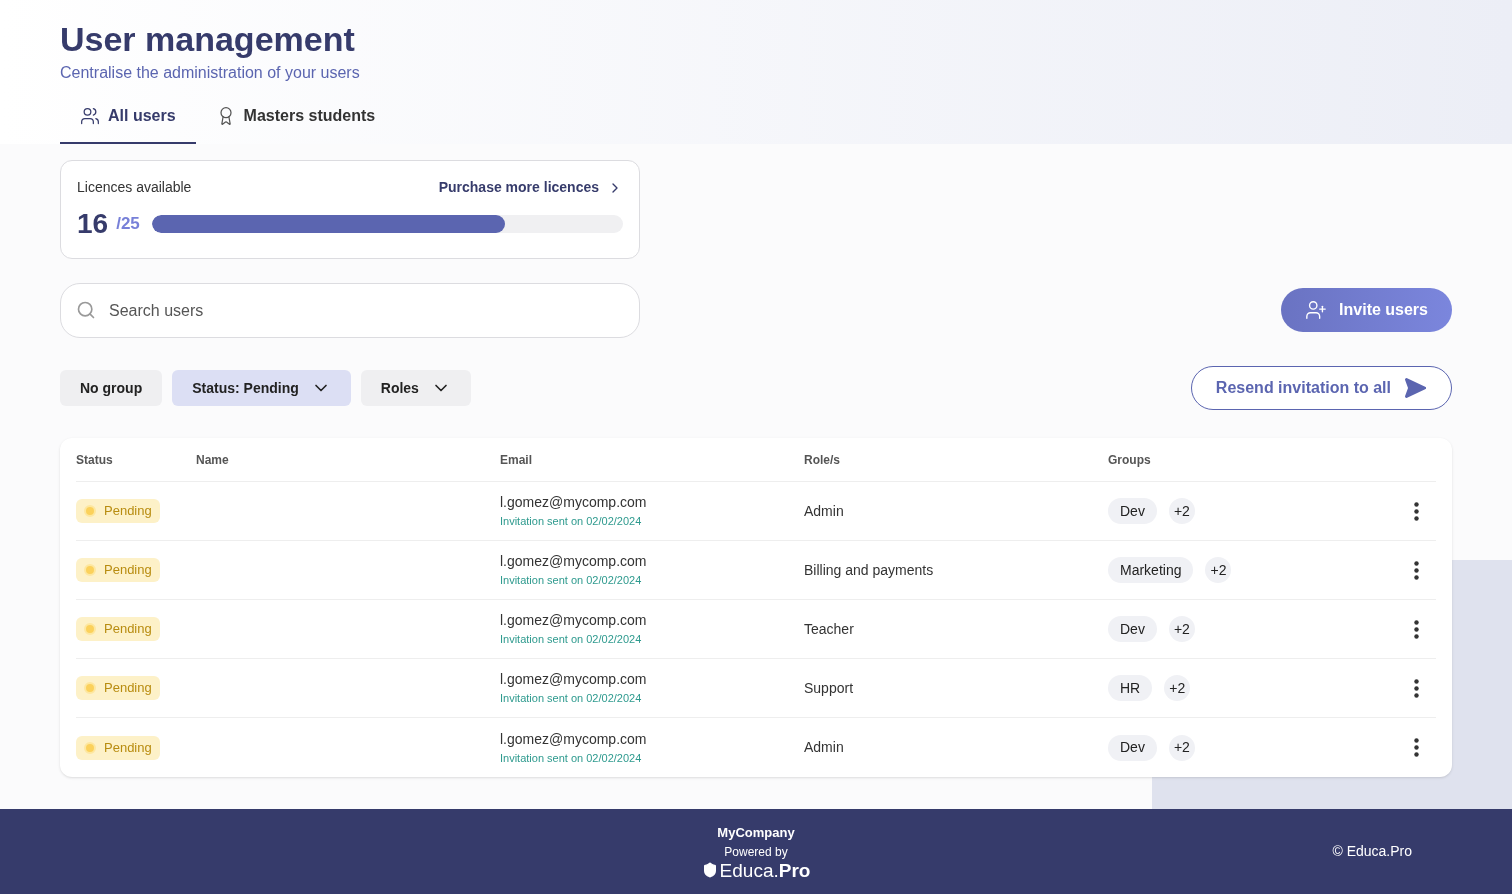 The image size is (1512, 894). Describe the element at coordinates (709, 870) in the screenshot. I see `shield-icon` at that location.